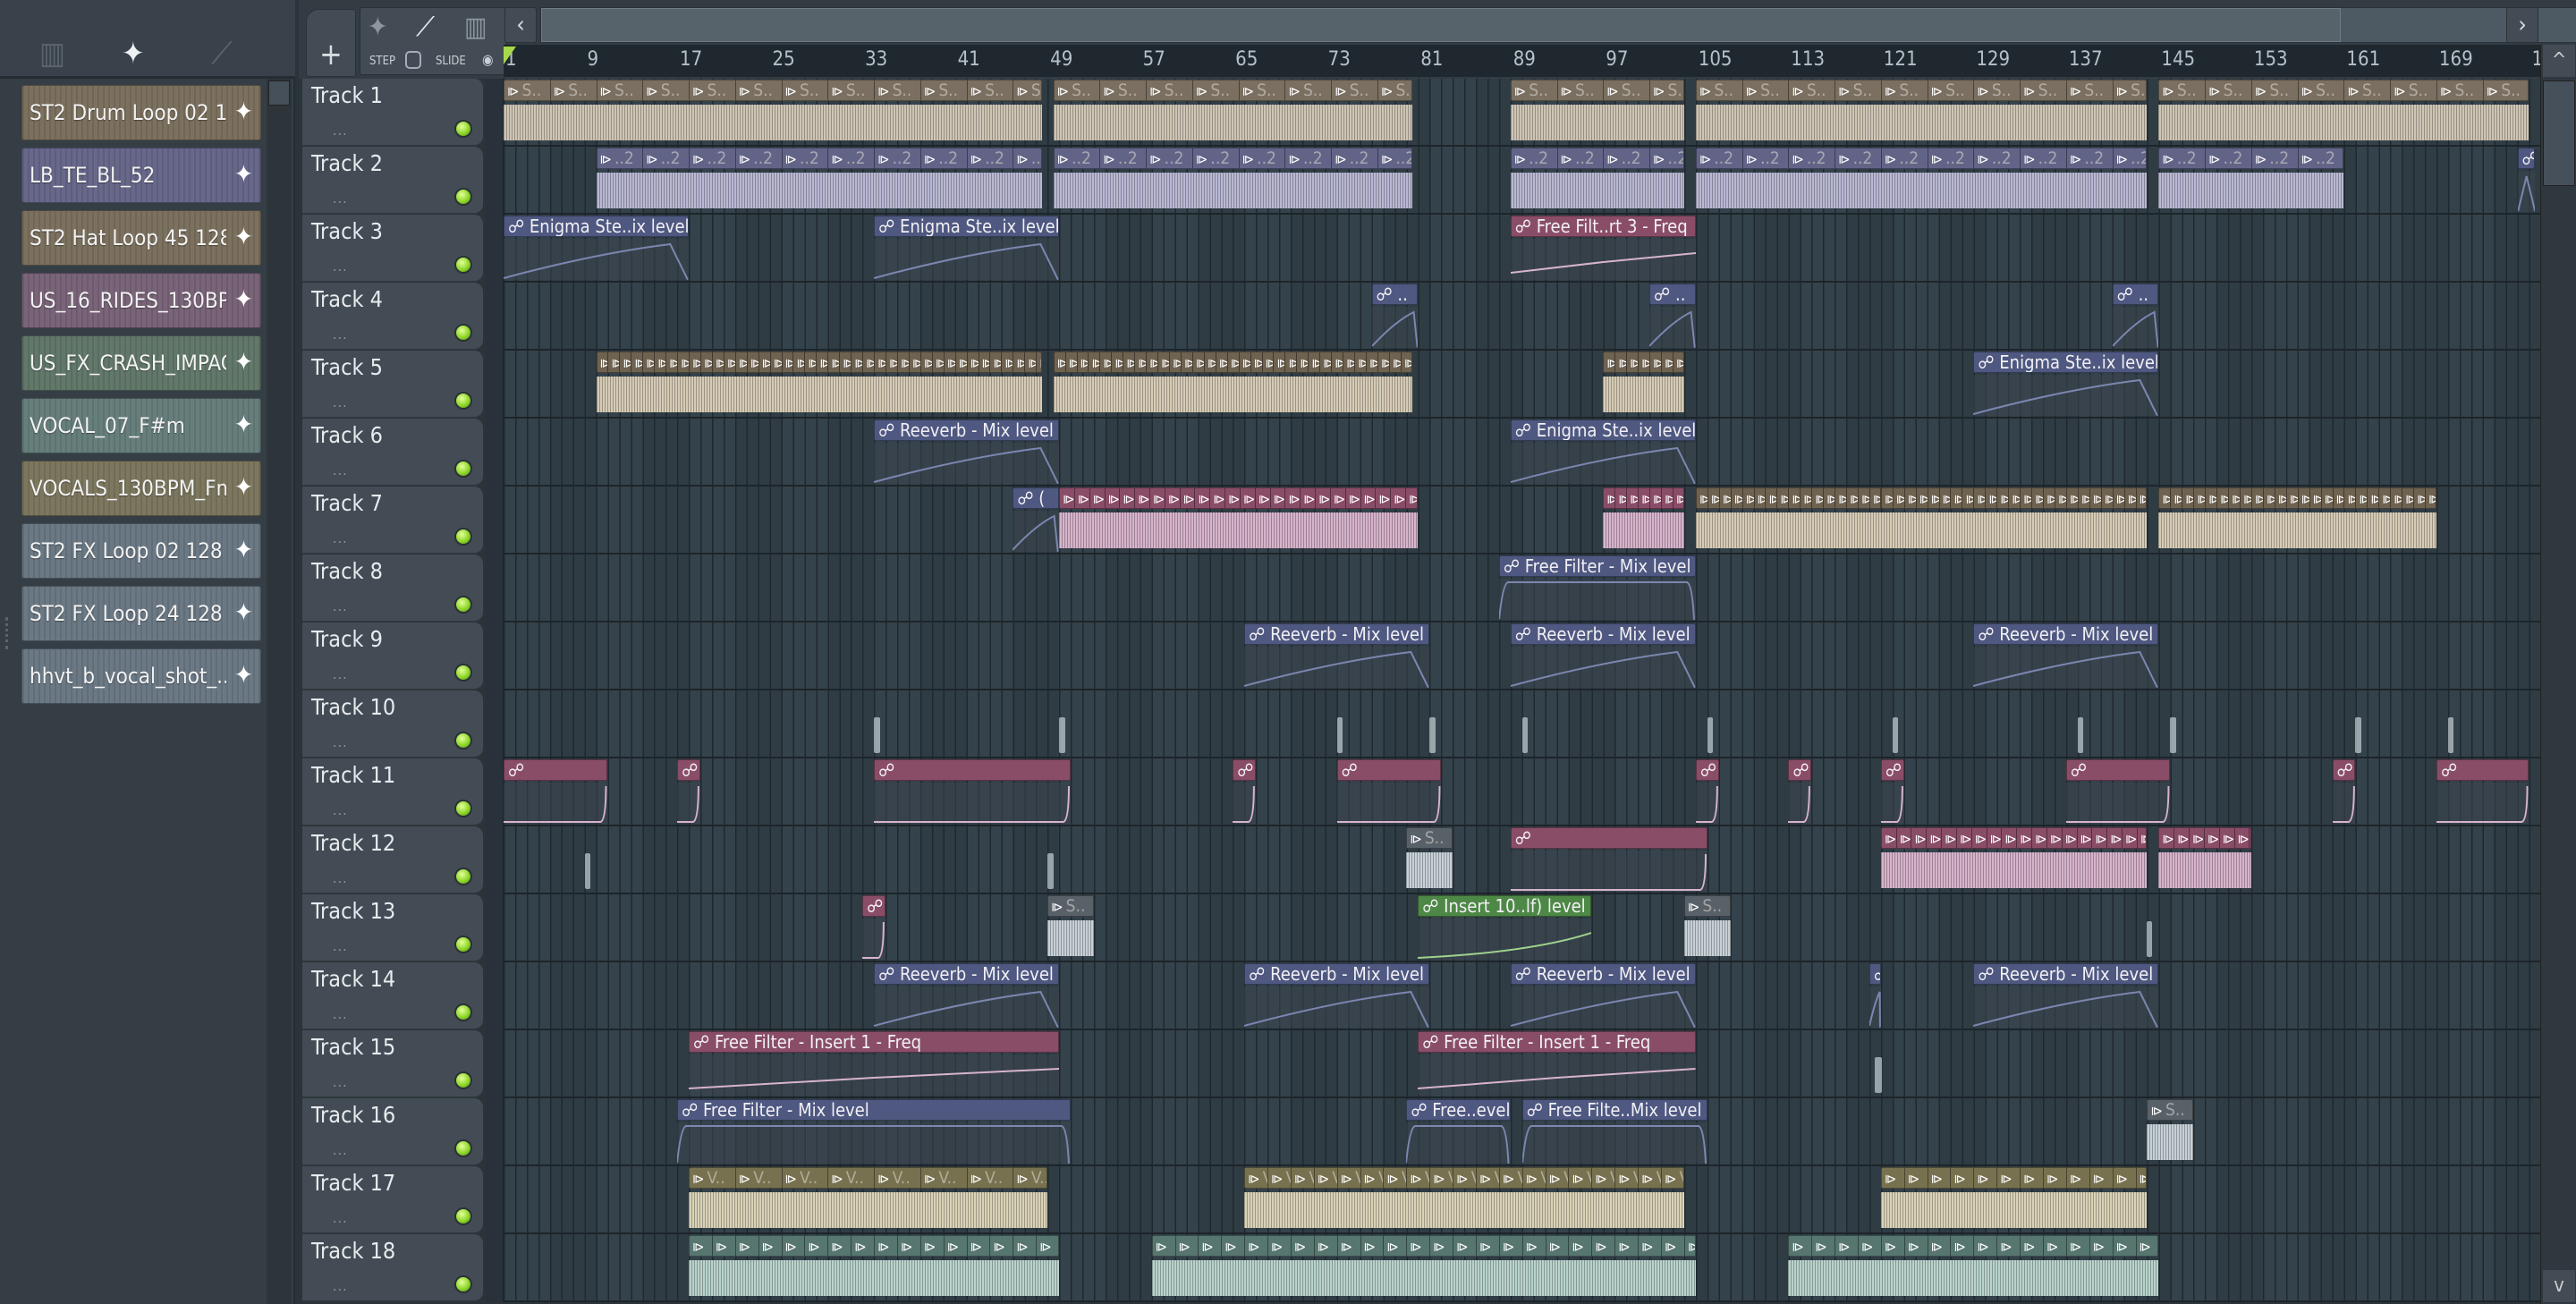 The height and width of the screenshot is (1304, 2576). I want to click on audio-clip: ⧐ ⧐ ⧐ ⧐ ⧐ ⧐ ⧐ ⧐ ⧐ ⧐ ⧐ ⧐ ⧐ ⧐ ⧐ ⧐, so click(874, 1268).